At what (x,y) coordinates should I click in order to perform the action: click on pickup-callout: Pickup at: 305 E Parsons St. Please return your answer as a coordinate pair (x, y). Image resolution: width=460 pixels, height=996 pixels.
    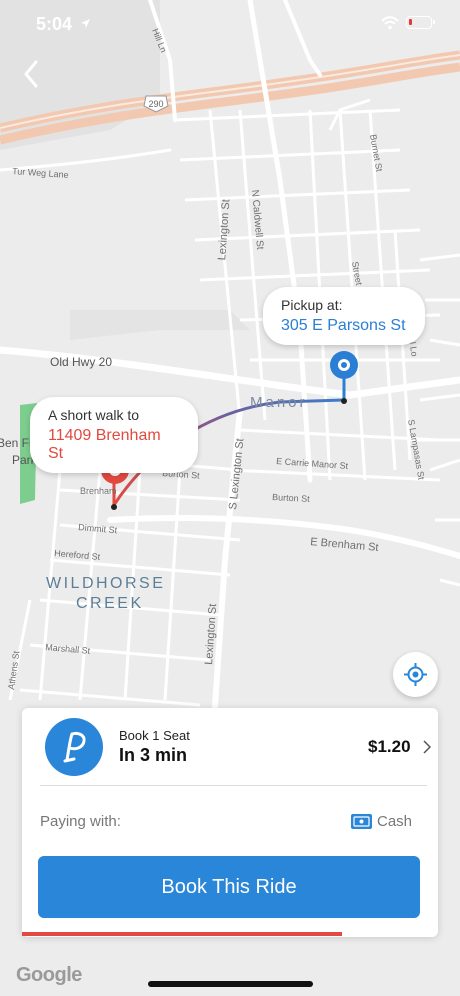
    Looking at the image, I should click on (344, 316).